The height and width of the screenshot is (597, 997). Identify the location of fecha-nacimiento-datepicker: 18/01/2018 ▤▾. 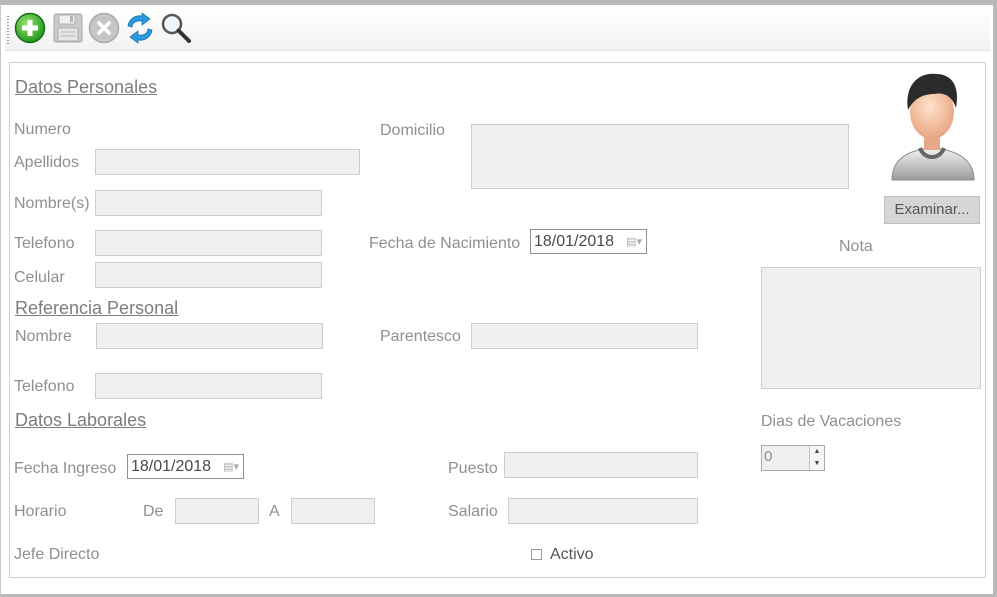
(588, 241).